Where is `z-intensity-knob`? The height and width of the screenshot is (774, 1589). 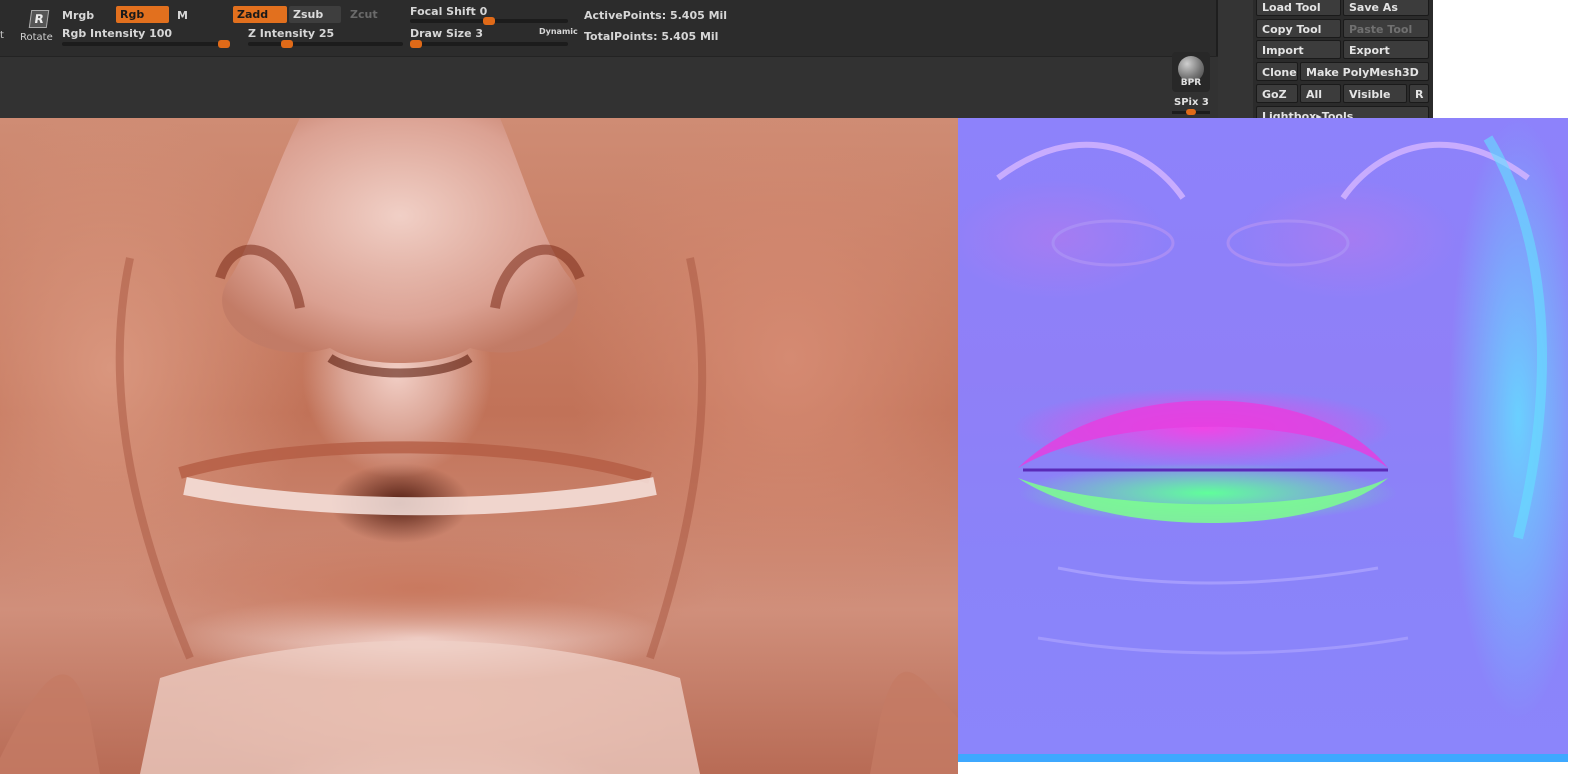
z-intensity-knob is located at coordinates (286, 44).